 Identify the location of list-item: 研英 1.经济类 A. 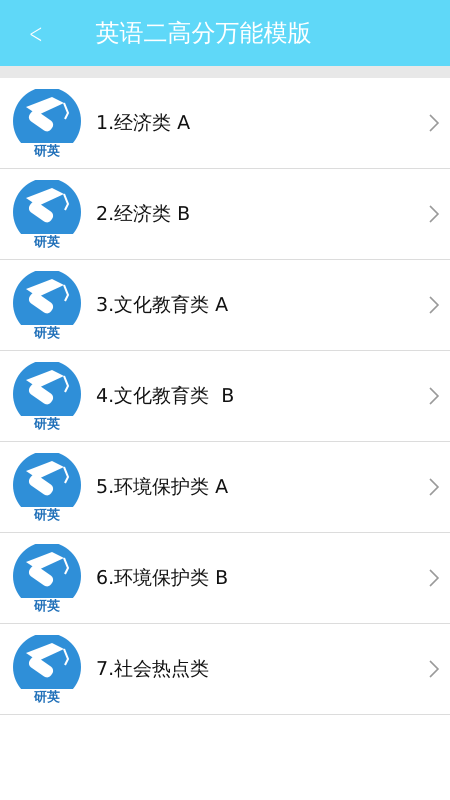
(225, 123).